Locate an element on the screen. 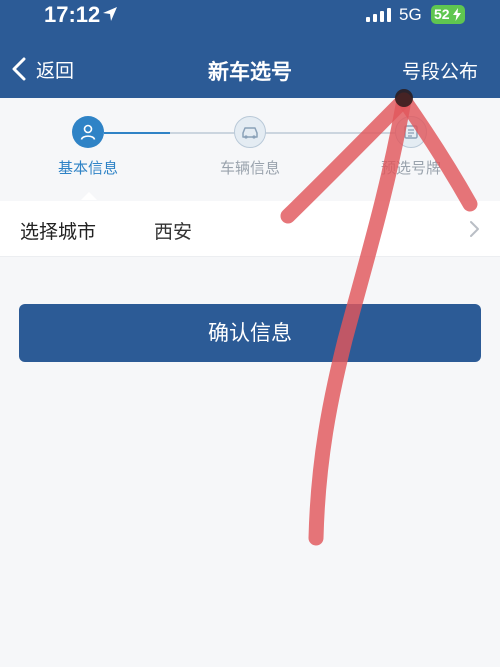 The image size is (500, 667). city-value: 西安 is located at coordinates (173, 232).